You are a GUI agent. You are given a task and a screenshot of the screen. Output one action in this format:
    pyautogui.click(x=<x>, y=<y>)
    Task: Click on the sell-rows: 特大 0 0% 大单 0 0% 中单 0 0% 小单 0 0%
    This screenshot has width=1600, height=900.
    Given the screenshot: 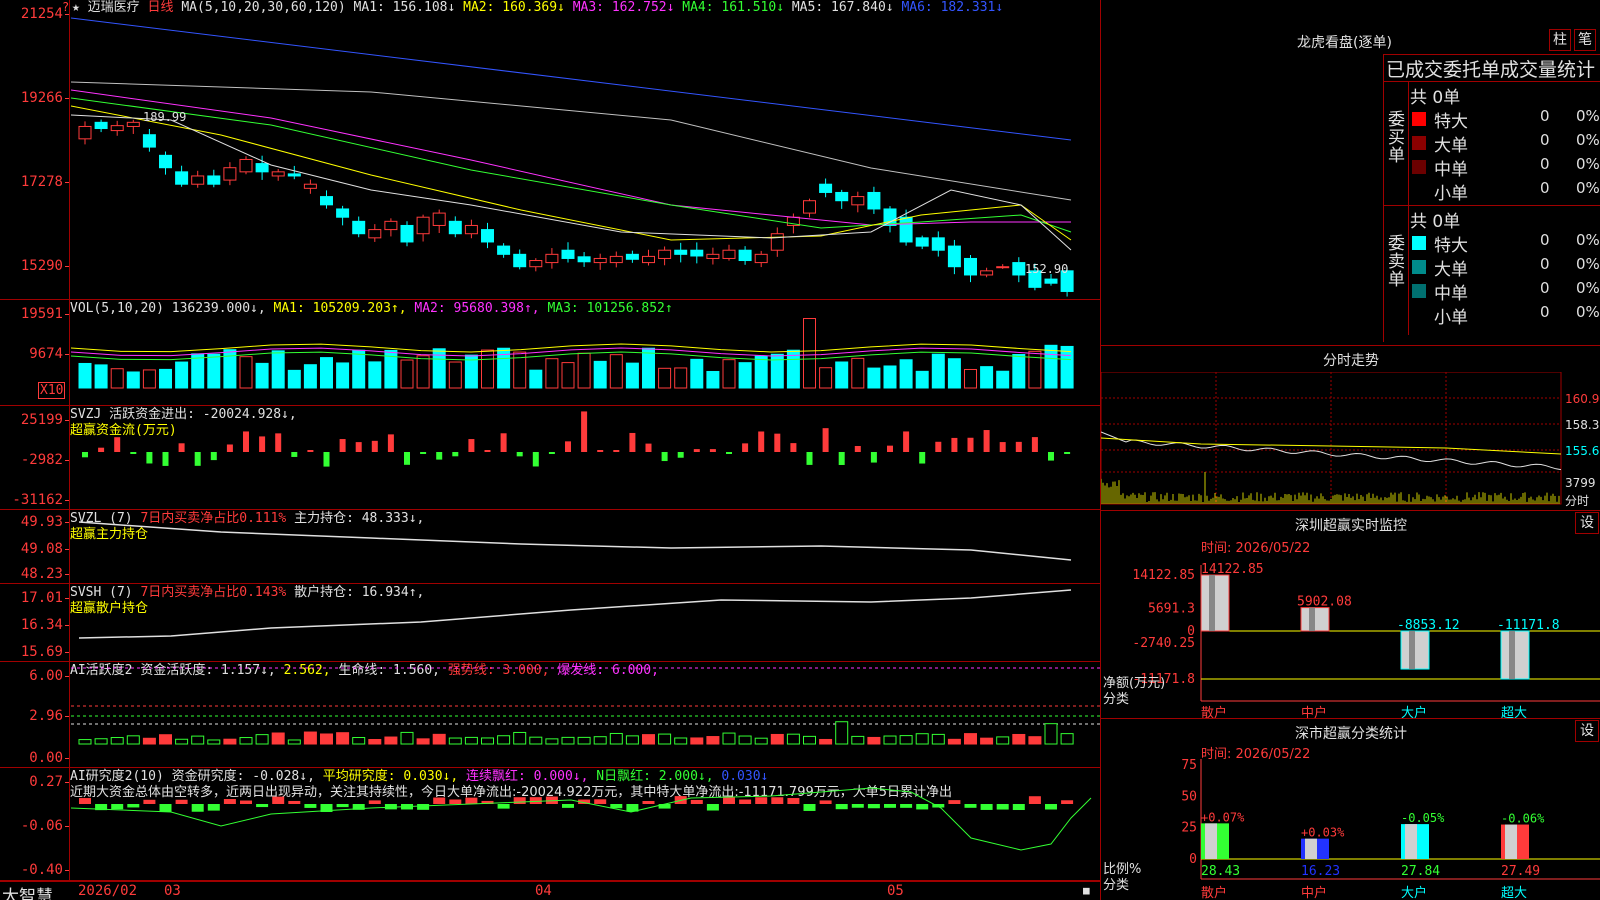 What is the action you would take?
    pyautogui.click(x=1504, y=279)
    